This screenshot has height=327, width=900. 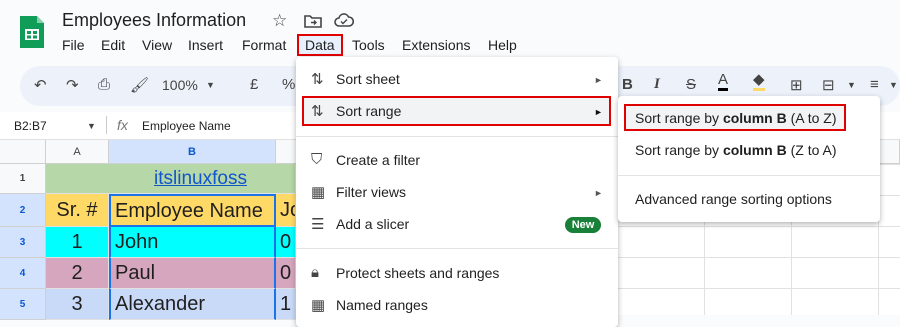 What do you see at coordinates (192, 273) in the screenshot?
I see `table-row-name: Paul` at bounding box center [192, 273].